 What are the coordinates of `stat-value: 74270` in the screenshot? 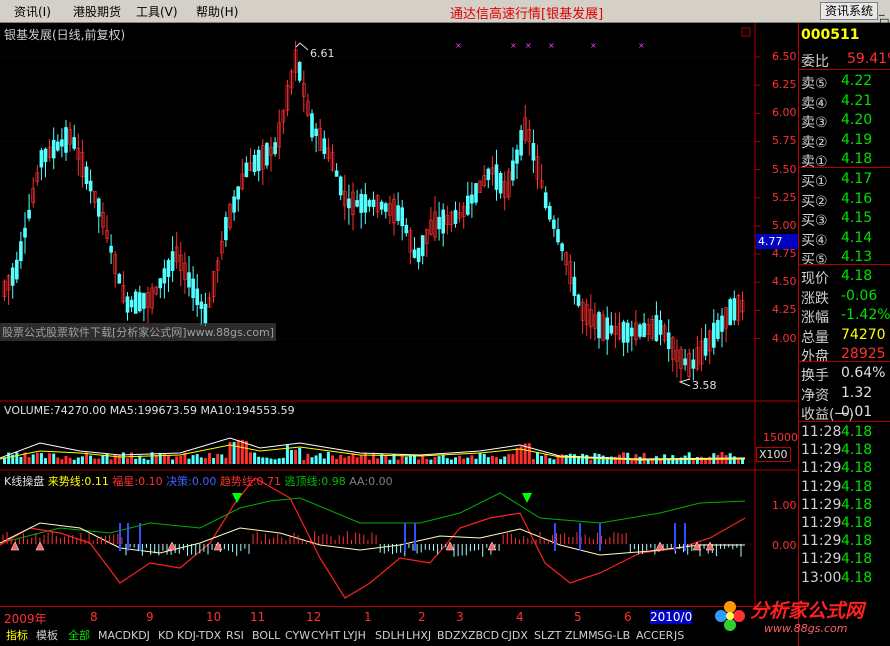 It's located at (863, 334).